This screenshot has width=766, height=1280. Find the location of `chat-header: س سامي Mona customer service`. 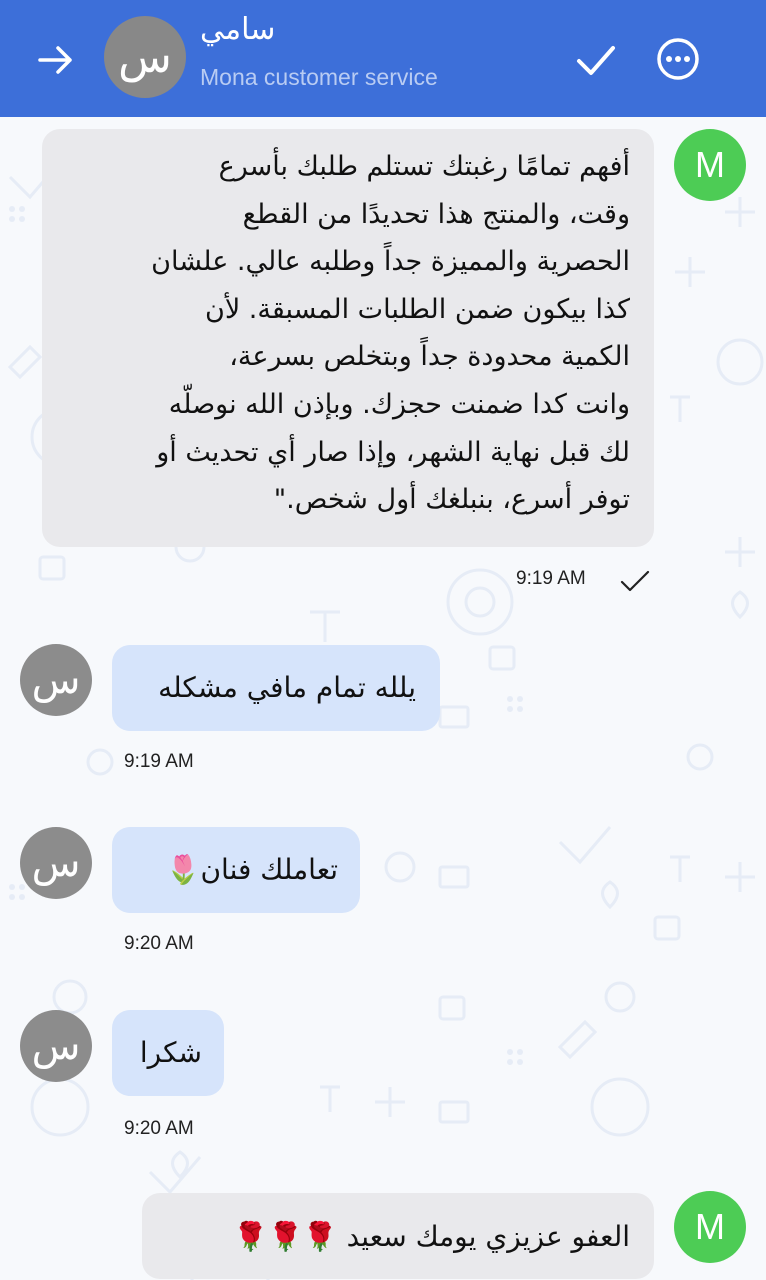

chat-header: س سامي Mona customer service is located at coordinates (383, 58).